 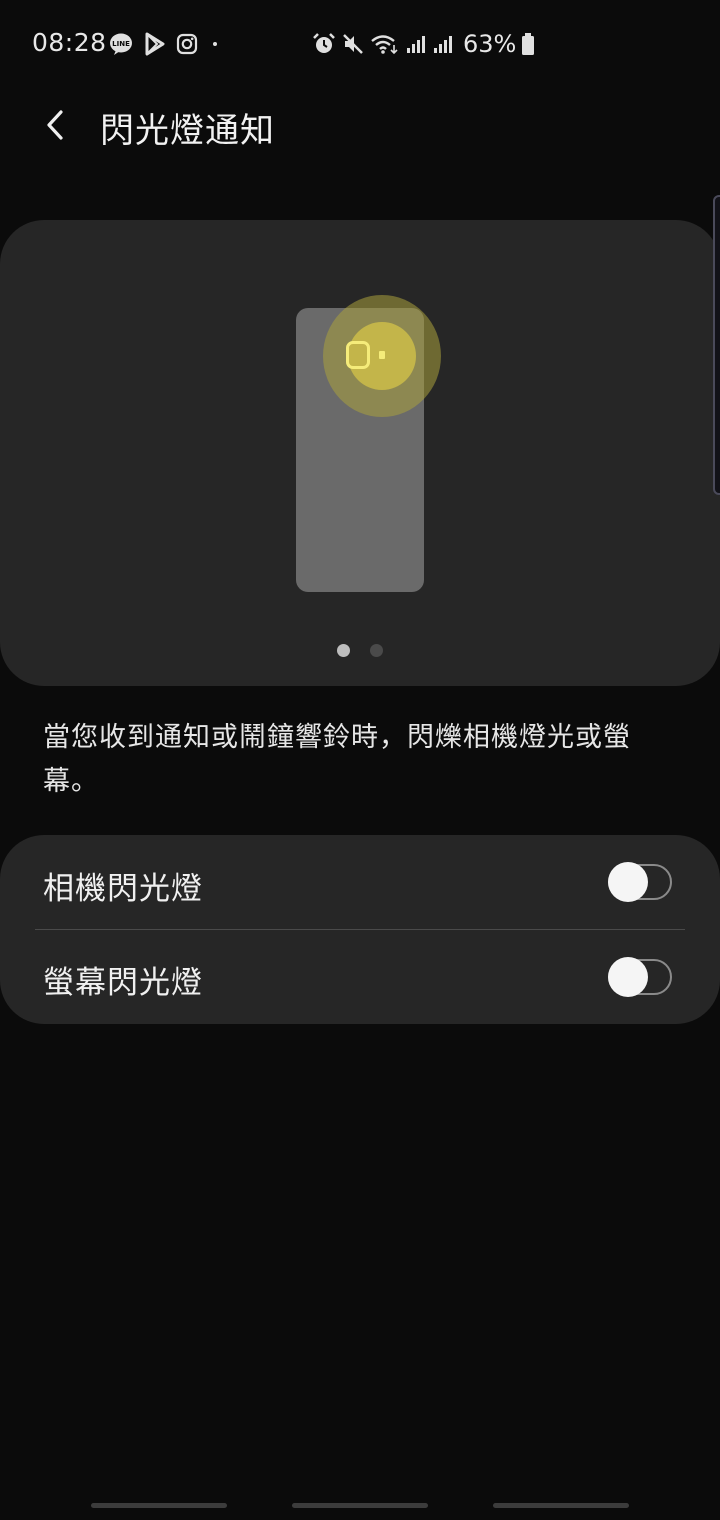 I want to click on camera-flash-toggle, so click(x=640, y=882).